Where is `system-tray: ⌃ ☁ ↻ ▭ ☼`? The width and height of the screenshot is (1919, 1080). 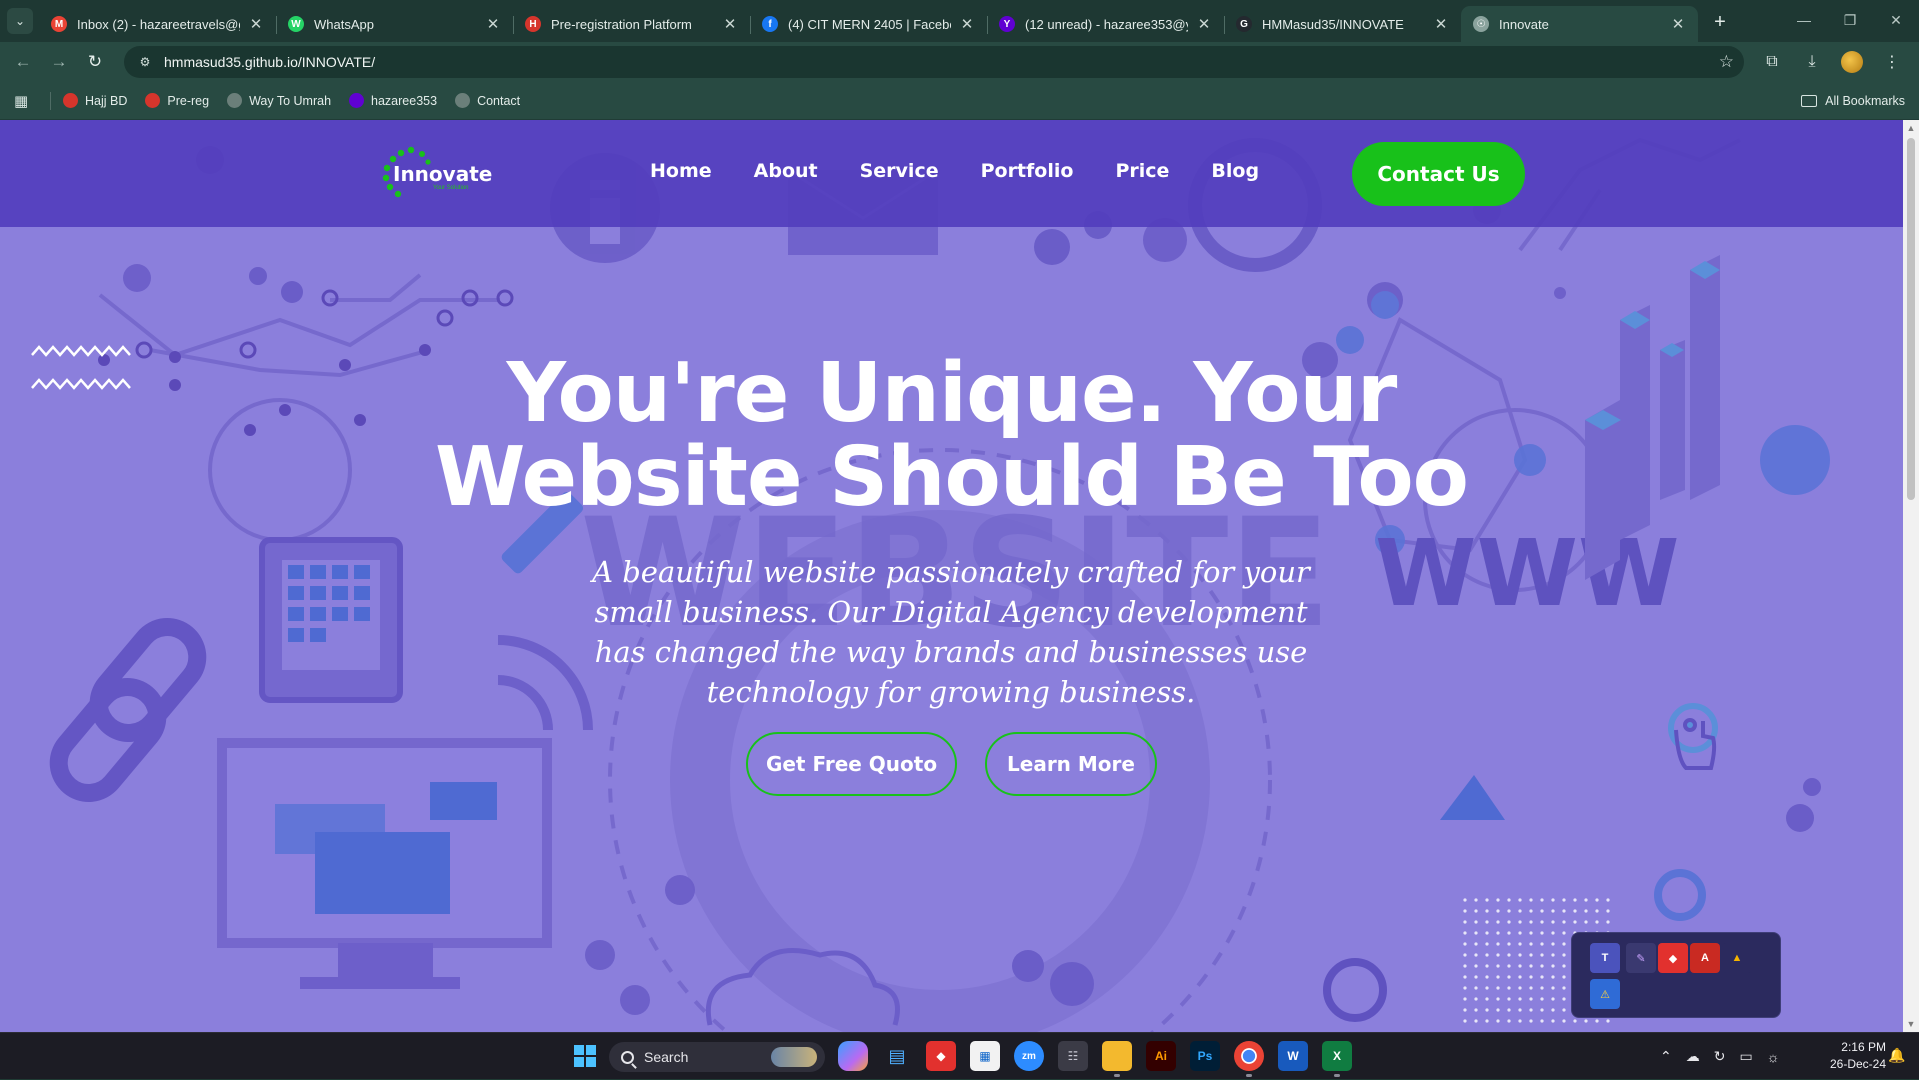 system-tray: ⌃ ☁ ↻ ▭ ☼ is located at coordinates (1720, 1056).